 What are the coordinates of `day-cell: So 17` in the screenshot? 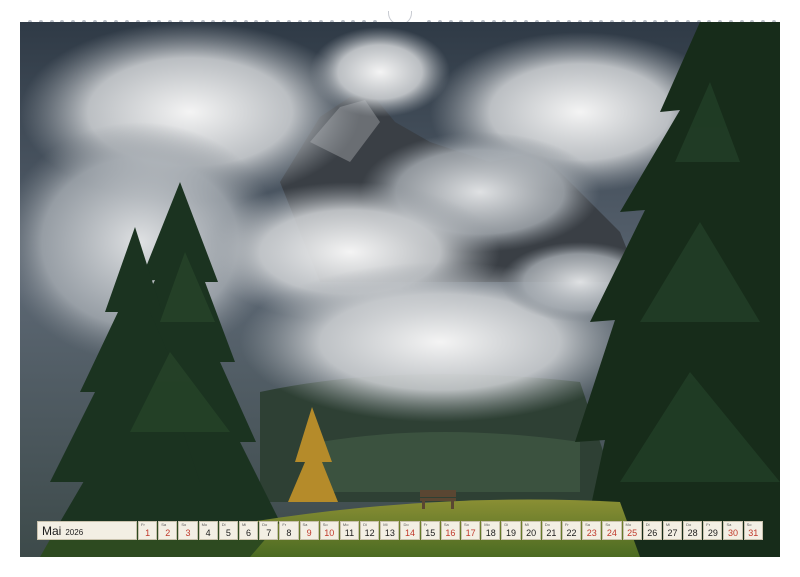 It's located at (471, 530).